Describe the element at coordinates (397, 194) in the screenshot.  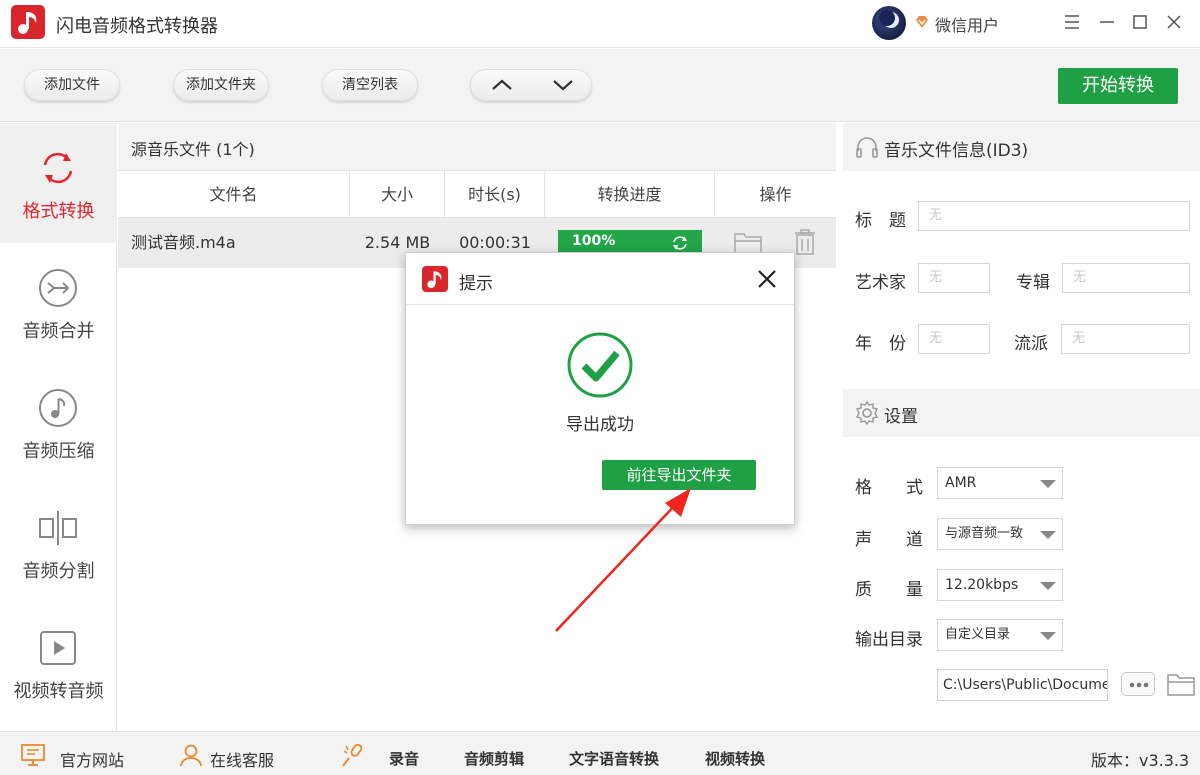
I see `column-header-size: 大小` at that location.